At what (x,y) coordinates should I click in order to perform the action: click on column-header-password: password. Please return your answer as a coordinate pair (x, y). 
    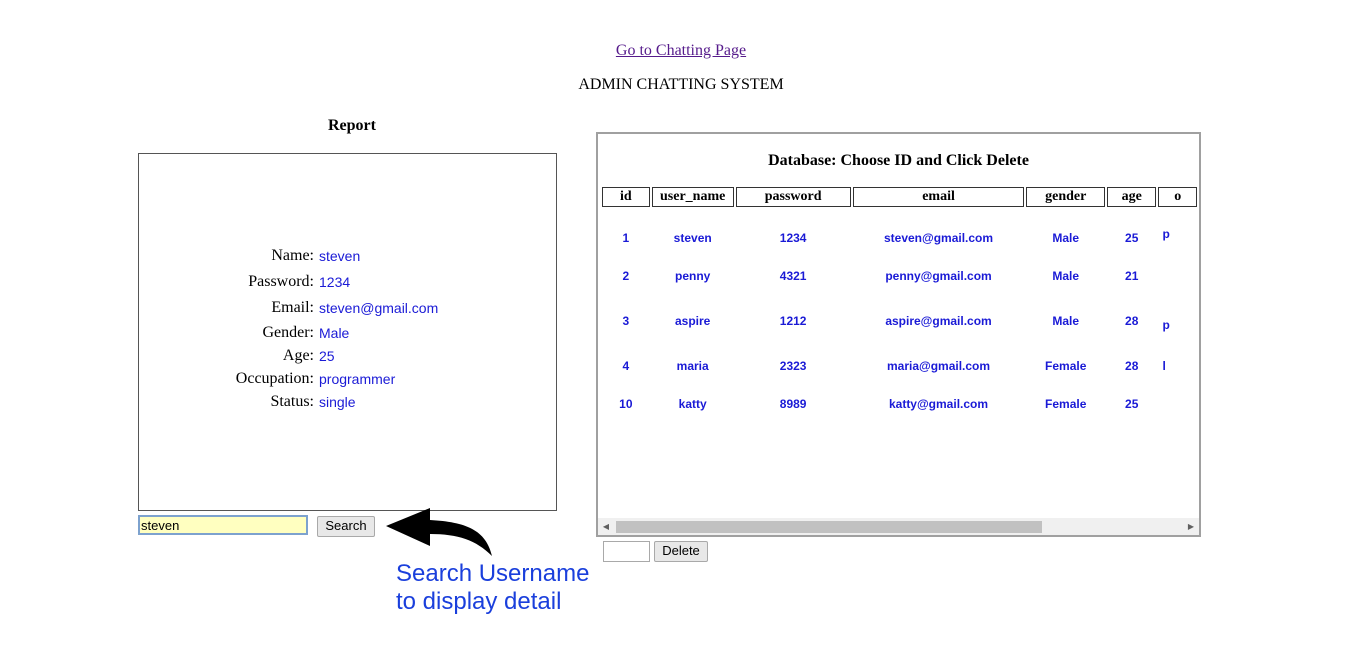
    Looking at the image, I should click on (793, 197).